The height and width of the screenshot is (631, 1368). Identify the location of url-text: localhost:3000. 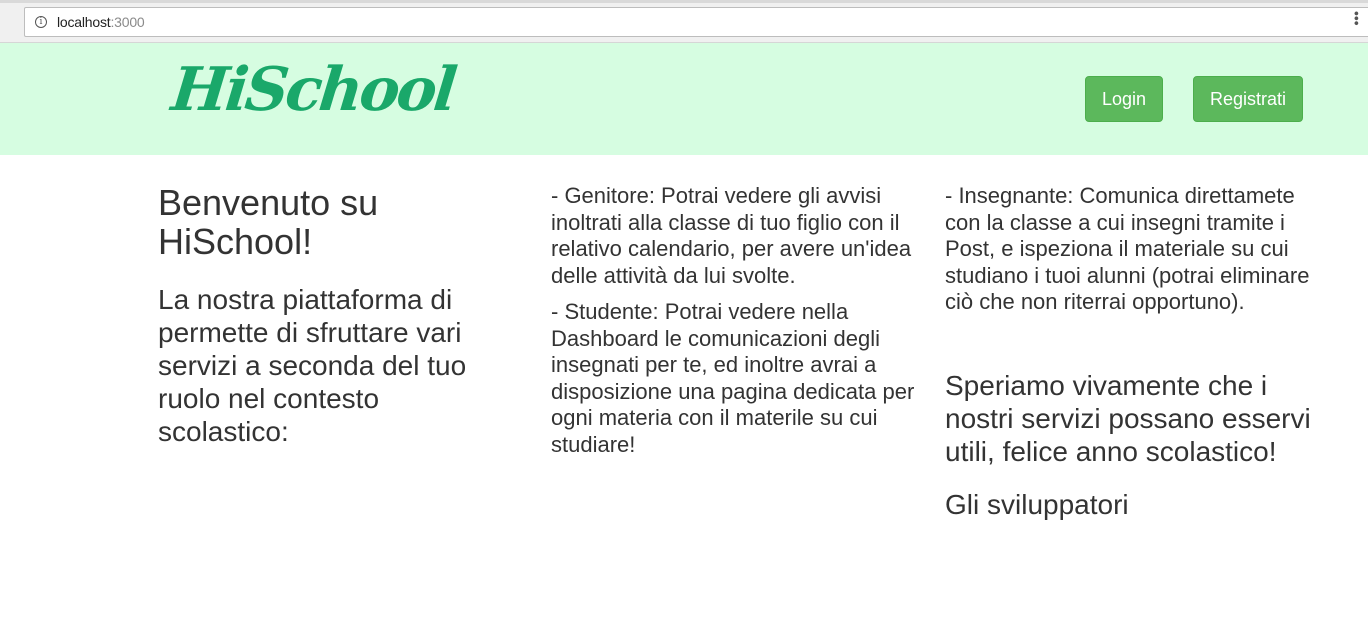
(101, 22).